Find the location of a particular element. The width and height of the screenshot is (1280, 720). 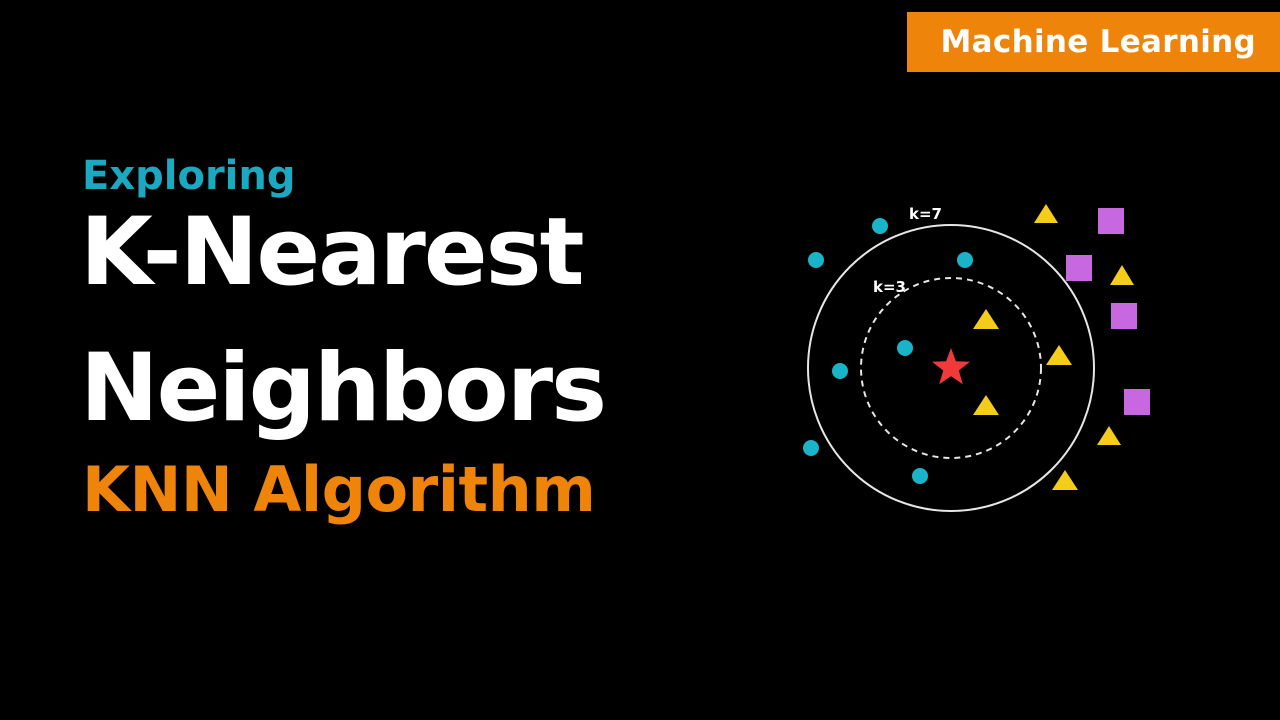

triangle-class-points is located at coordinates (1053, 347).